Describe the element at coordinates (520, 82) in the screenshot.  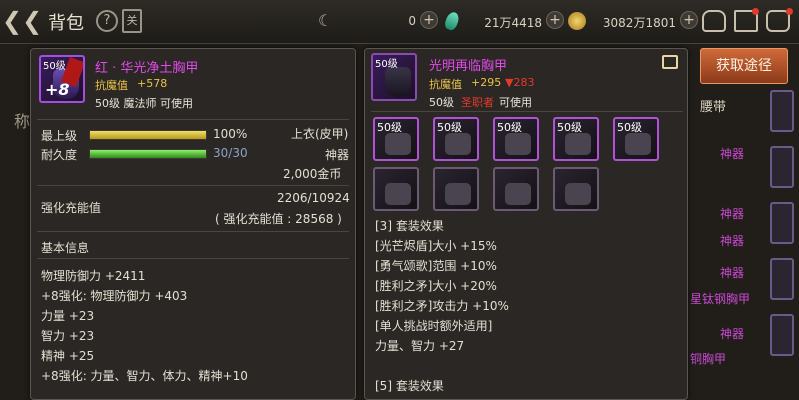
I see `resist-diff: ▼283` at that location.